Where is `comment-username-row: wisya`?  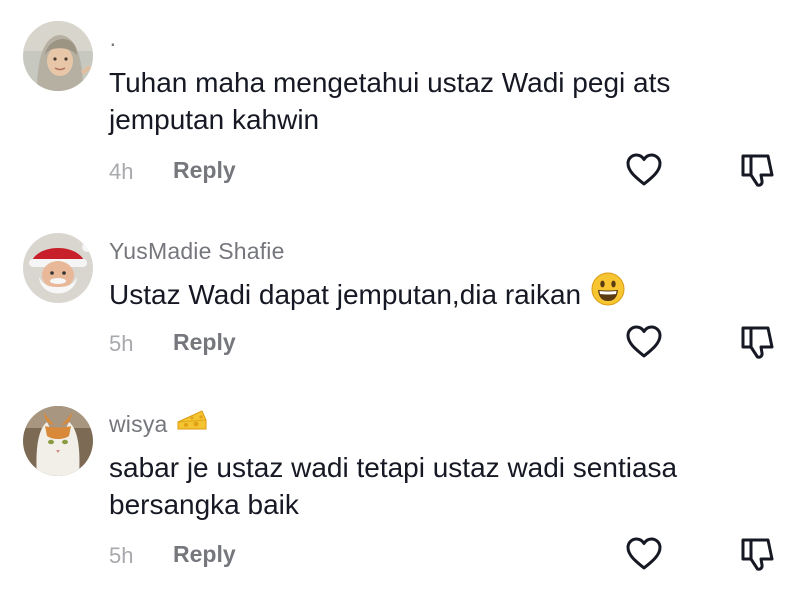 comment-username-row: wisya is located at coordinates (158, 424).